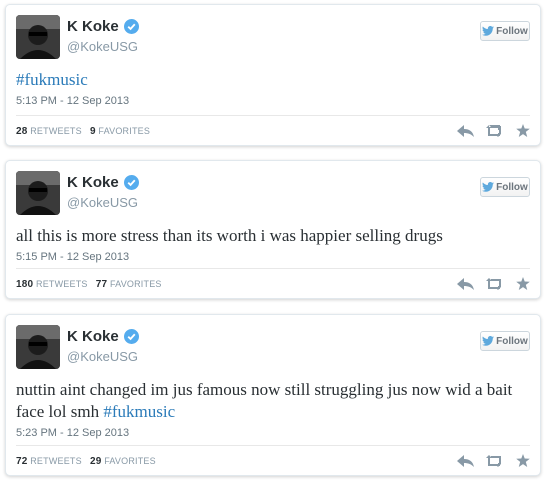 The height and width of the screenshot is (480, 547). Describe the element at coordinates (102, 284) in the screenshot. I see `favorite-count: 77` at that location.